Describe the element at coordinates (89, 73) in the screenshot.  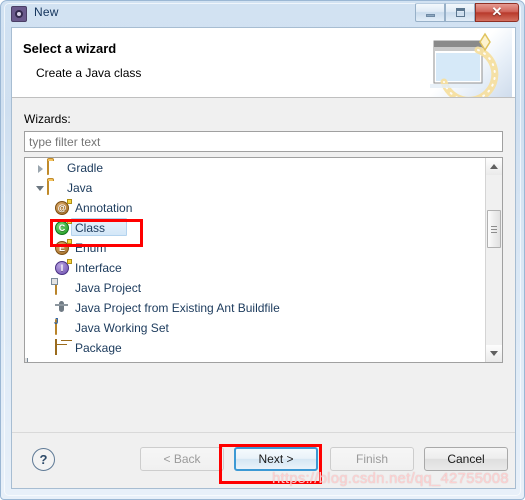
I see `banner-subtitle: Create a Java class` at that location.